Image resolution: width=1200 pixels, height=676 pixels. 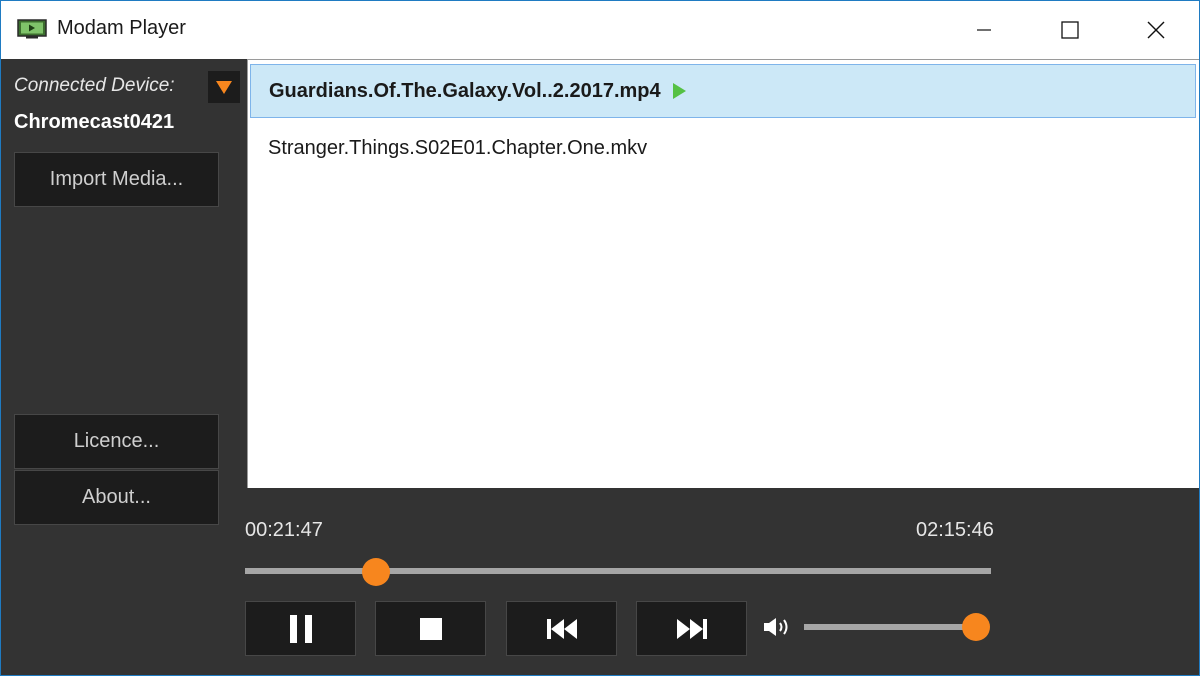 What do you see at coordinates (890, 627) in the screenshot?
I see `volume-track` at bounding box center [890, 627].